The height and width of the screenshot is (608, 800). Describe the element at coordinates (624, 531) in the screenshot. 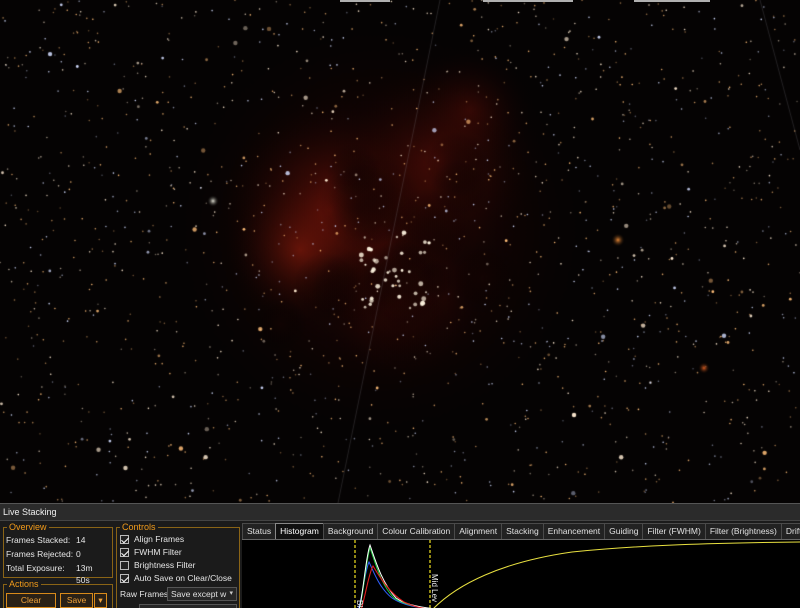

I see `tab-guiding: Guiding` at that location.